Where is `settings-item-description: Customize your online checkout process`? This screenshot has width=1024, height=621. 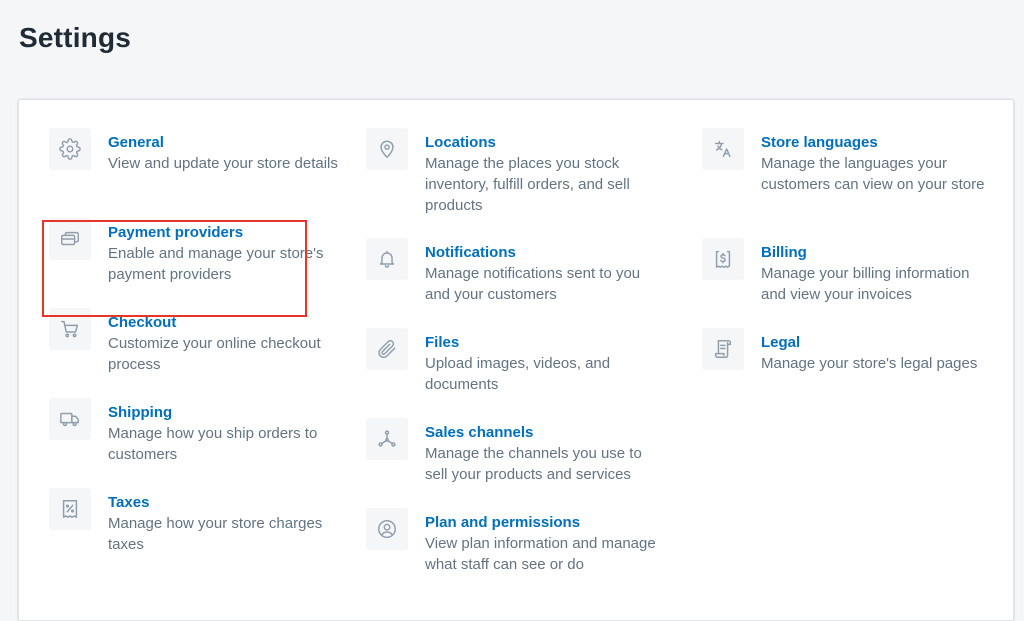
settings-item-description: Customize your online checkout process is located at coordinates (214, 354).